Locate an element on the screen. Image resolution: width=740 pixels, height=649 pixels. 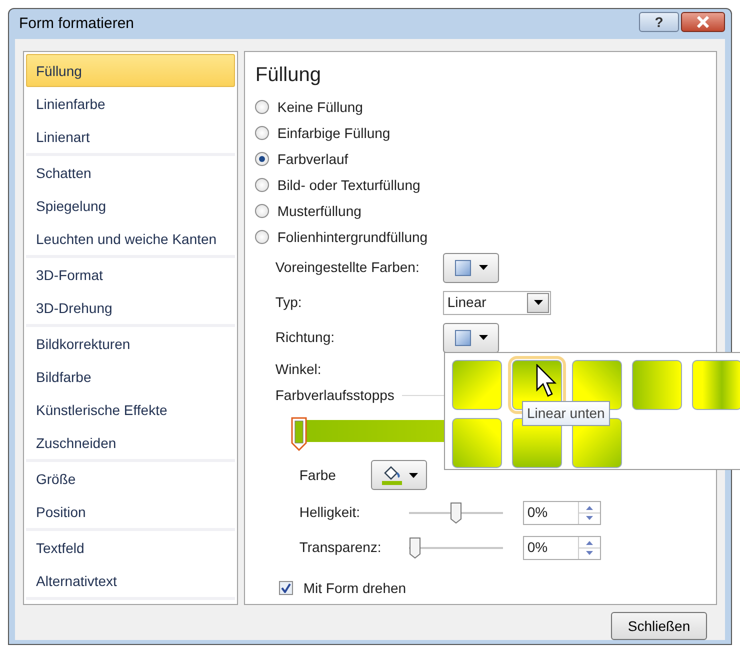
radio-label: Farbverlauf is located at coordinates (312, 159).